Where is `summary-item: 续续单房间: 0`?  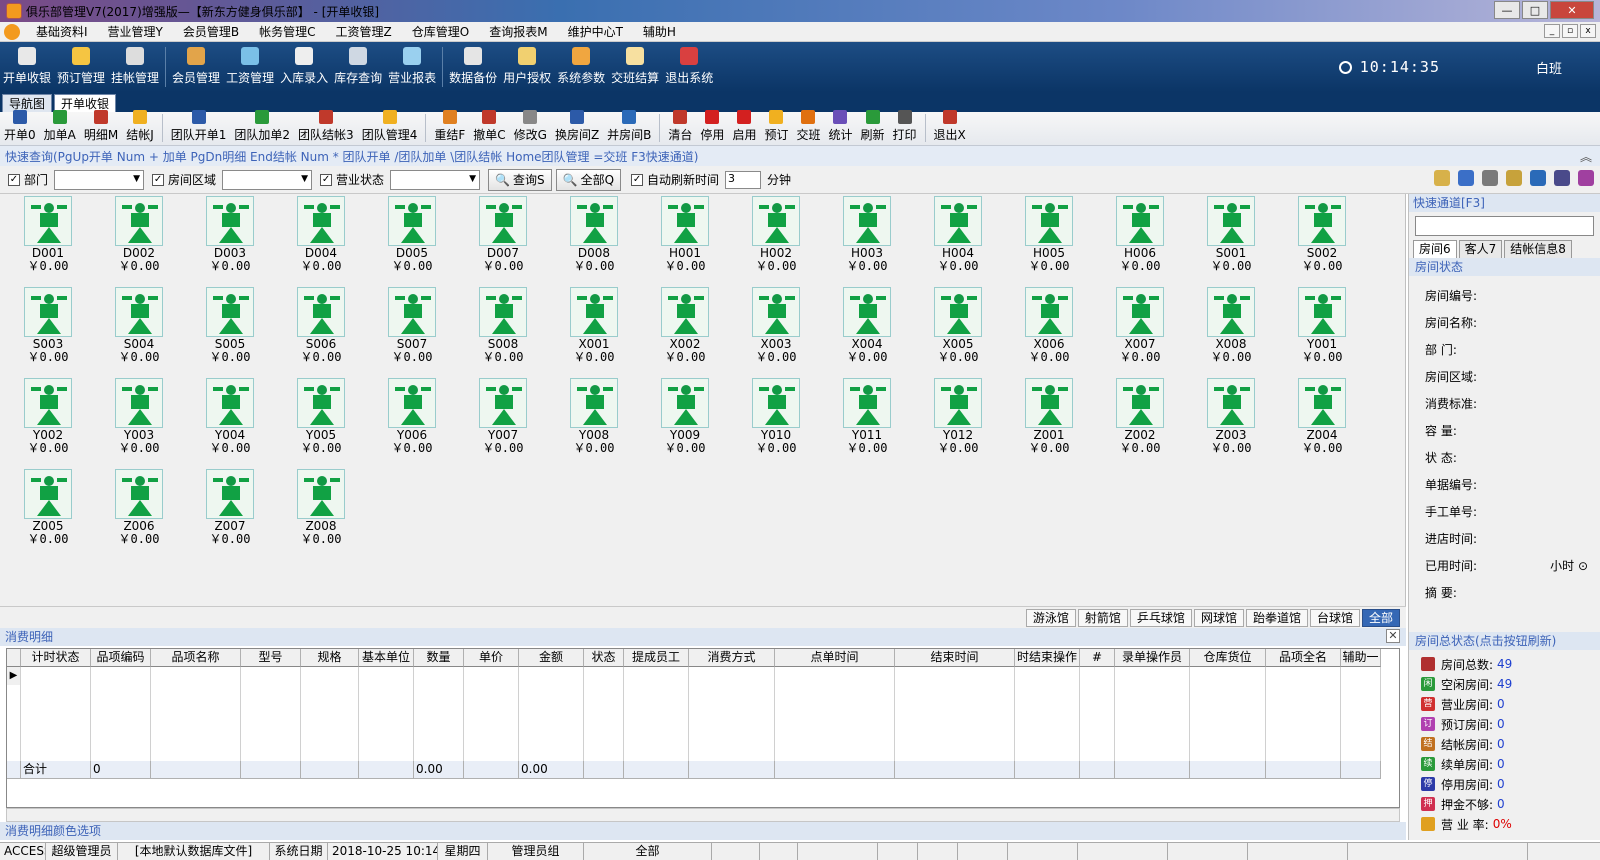
summary-item: 续续单房间: 0 is located at coordinates (1466, 764).